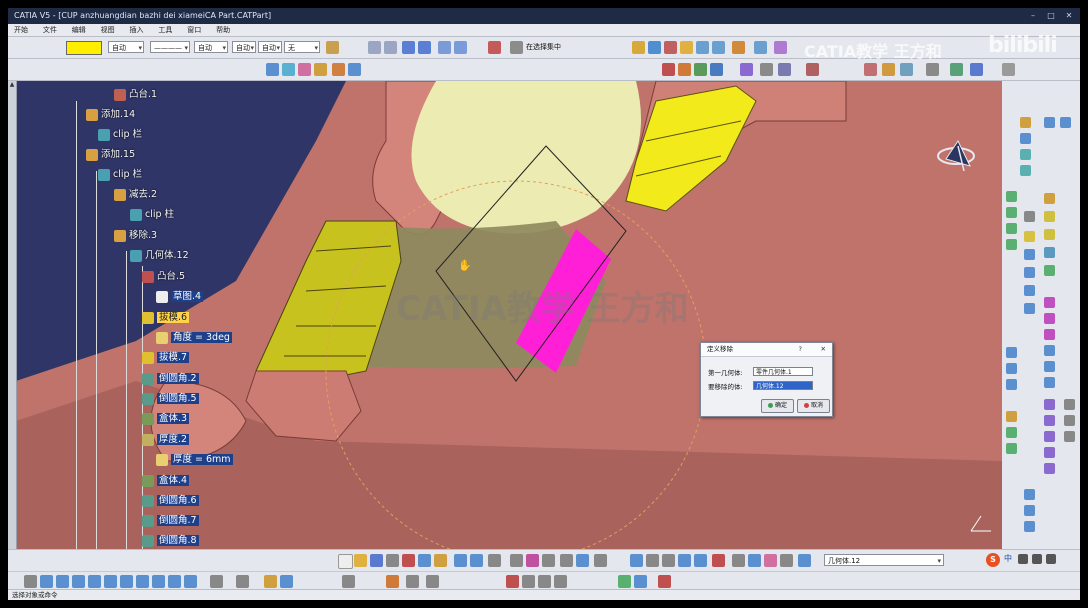 This screenshot has width=1088, height=608. I want to click on table-icon, so click(566, 560).